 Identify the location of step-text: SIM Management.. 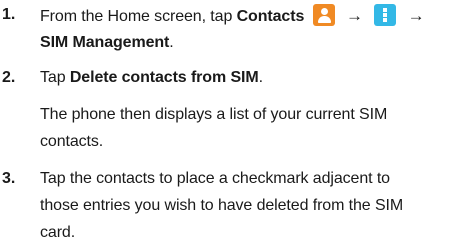
(107, 43).